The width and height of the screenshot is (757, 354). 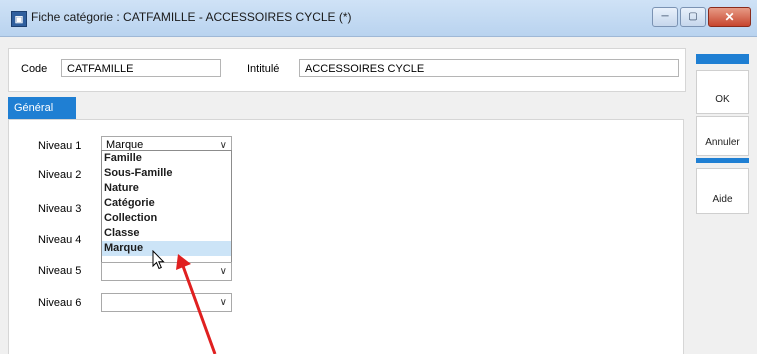 I want to click on level-1-label: Niveau 1, so click(x=60, y=146).